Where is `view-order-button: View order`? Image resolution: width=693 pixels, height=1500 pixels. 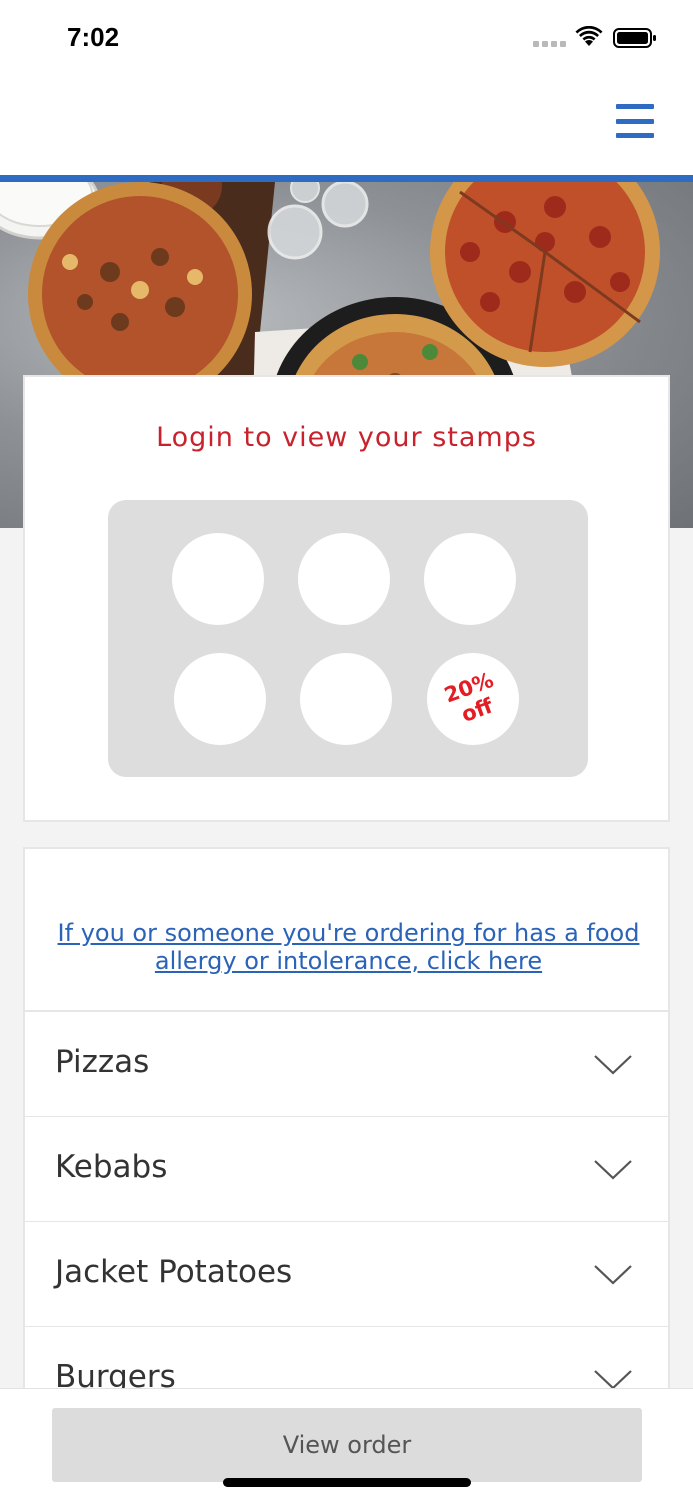
view-order-button: View order is located at coordinates (347, 1445).